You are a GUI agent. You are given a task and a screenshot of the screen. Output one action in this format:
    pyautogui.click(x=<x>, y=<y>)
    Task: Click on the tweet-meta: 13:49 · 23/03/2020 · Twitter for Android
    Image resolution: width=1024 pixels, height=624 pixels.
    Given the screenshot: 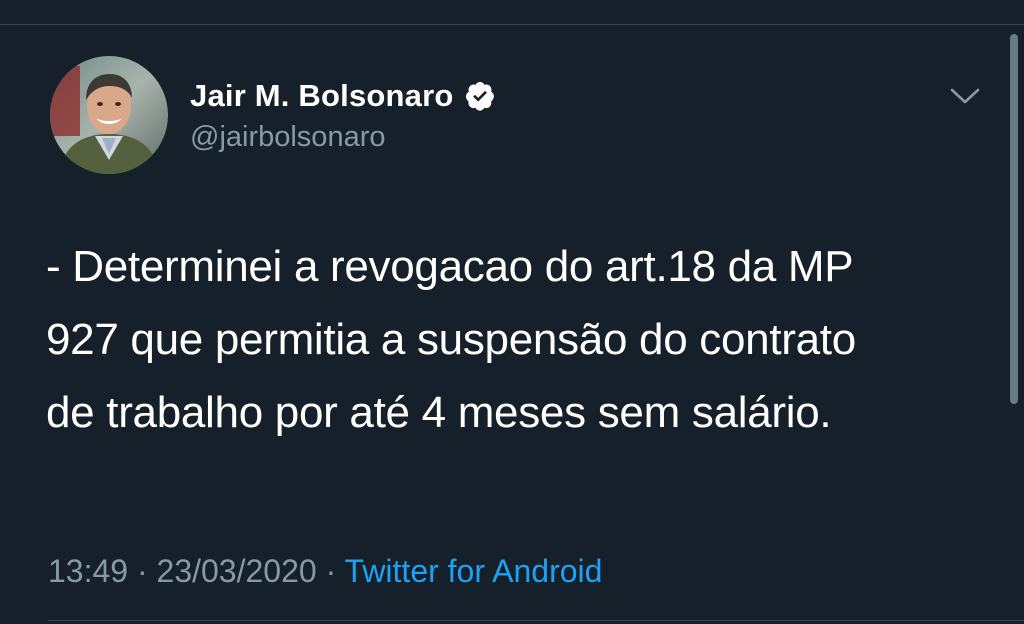 What is the action you would take?
    pyautogui.click(x=325, y=571)
    